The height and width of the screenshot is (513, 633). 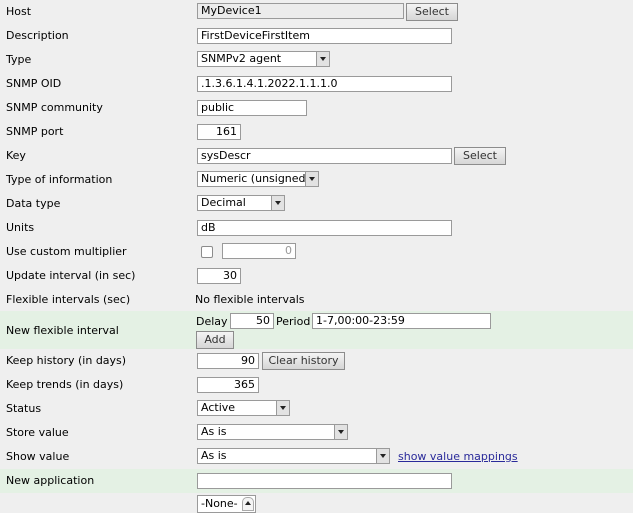 What do you see at coordinates (219, 132) in the screenshot?
I see `snmp-port-field: 161` at bounding box center [219, 132].